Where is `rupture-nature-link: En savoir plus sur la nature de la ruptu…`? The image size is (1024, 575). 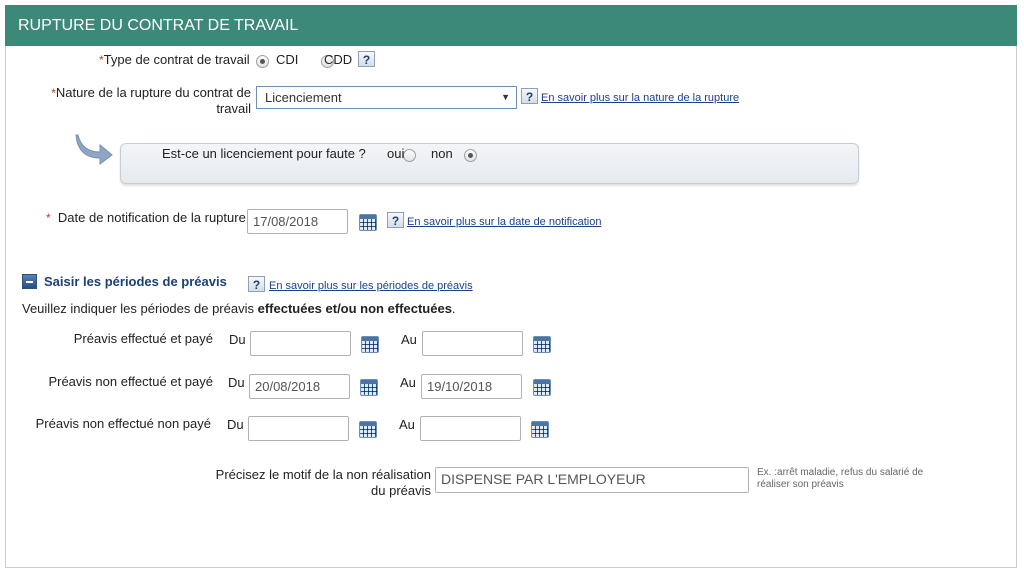
rupture-nature-link: En savoir plus sur la nature de la ruptu… is located at coordinates (640, 98).